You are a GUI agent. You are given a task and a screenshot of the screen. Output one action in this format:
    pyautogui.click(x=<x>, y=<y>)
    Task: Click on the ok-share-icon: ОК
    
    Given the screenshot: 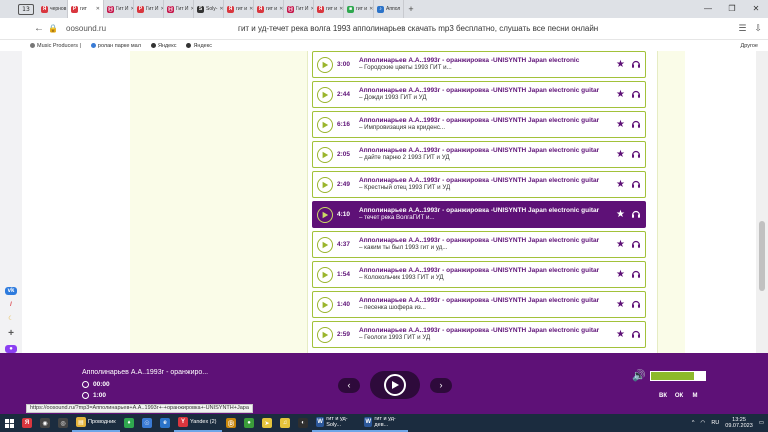 What is the action you would take?
    pyautogui.click(x=679, y=396)
    